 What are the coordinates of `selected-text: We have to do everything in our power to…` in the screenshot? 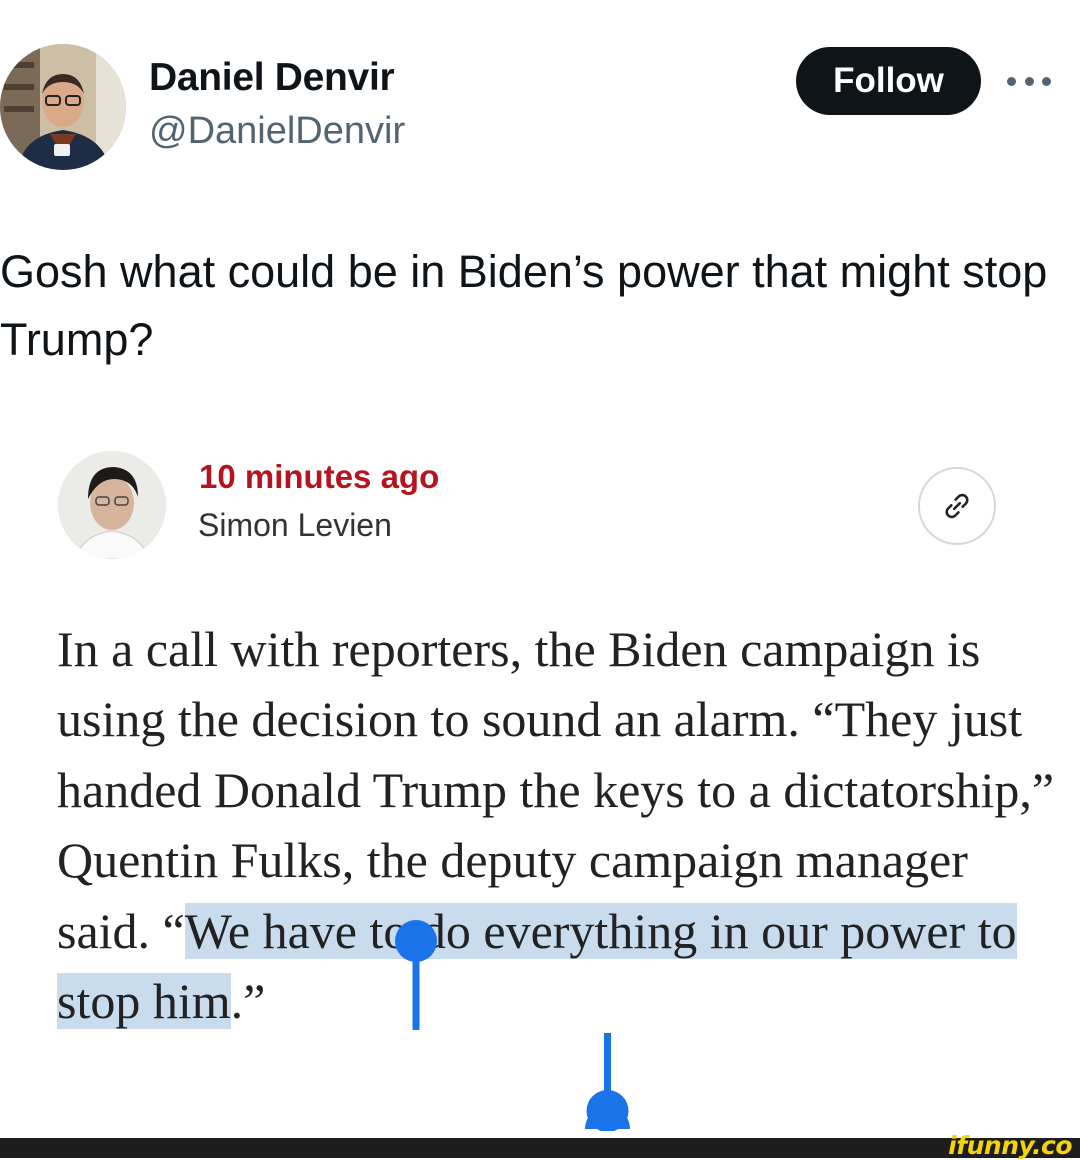 It's located at (537, 966).